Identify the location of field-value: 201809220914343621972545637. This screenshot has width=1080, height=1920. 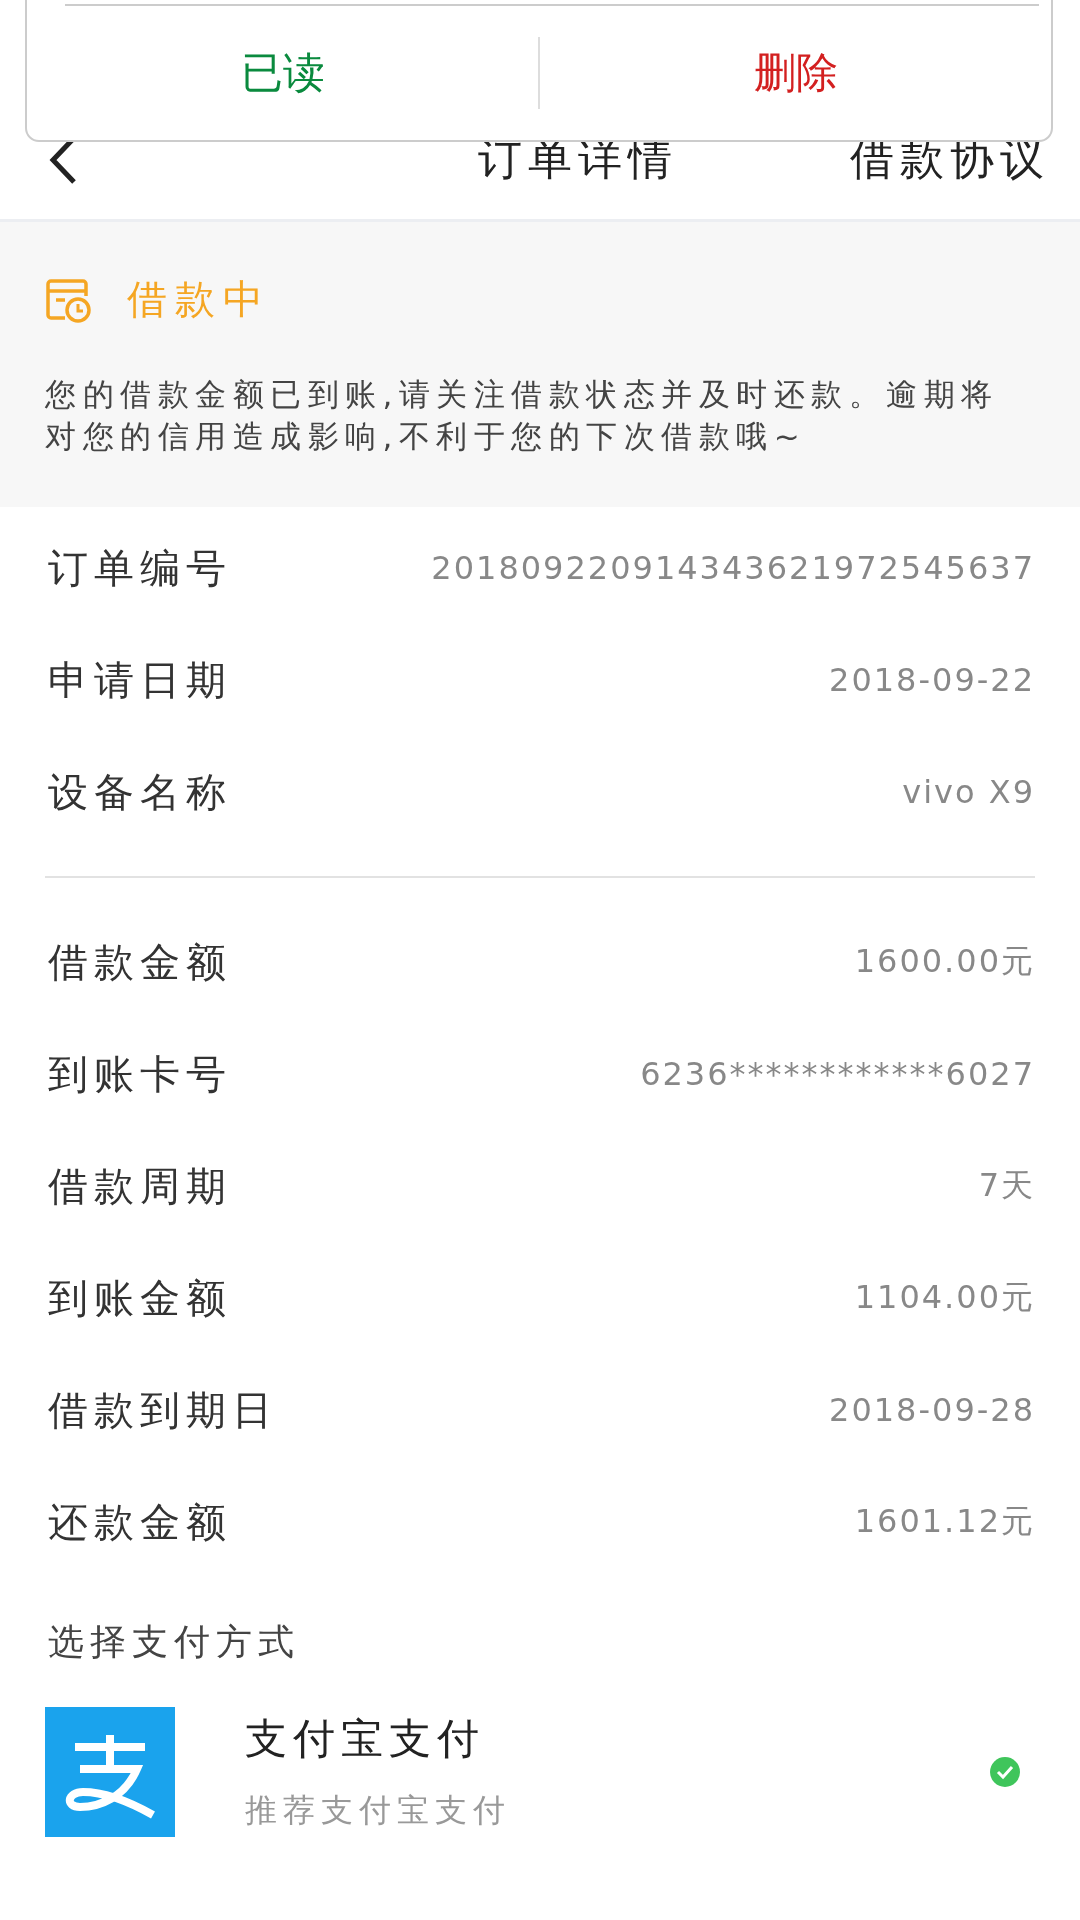
(733, 568).